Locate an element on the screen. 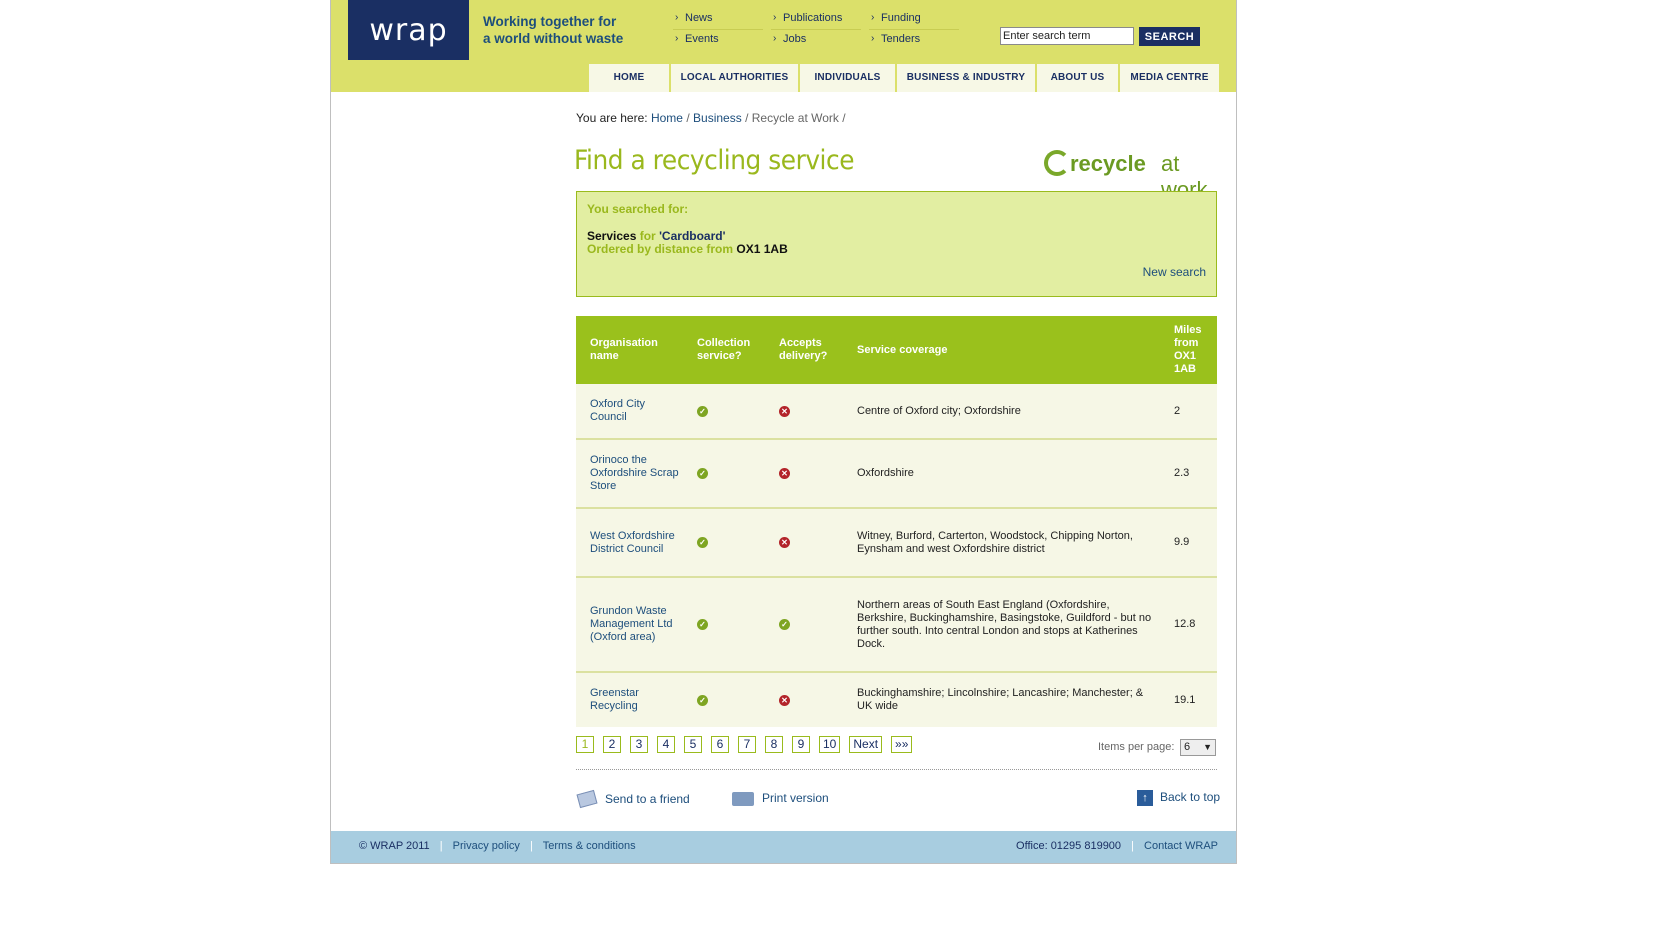 This screenshot has height=938, width=1665. coverage-cell: Centre of Oxford city; Oxfordshire is located at coordinates (1015, 412).